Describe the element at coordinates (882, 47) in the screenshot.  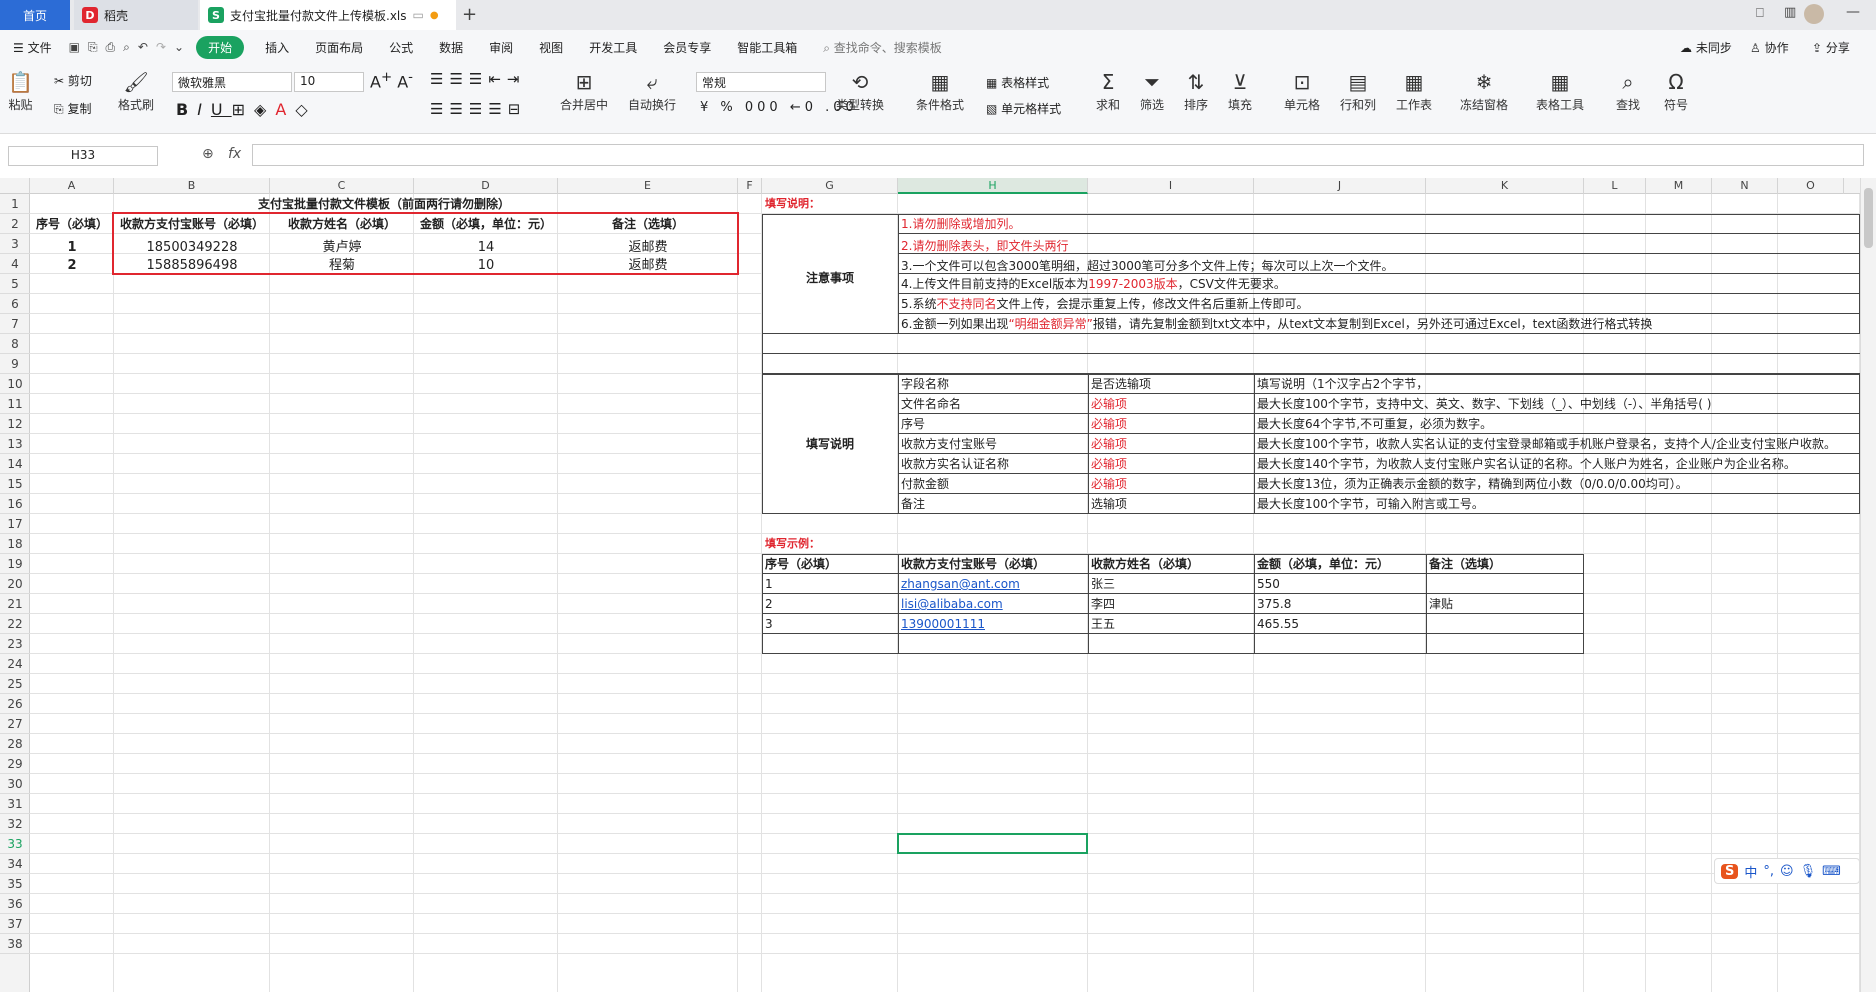
I see `command-search: ⌕ 查找命令、搜索模板` at that location.